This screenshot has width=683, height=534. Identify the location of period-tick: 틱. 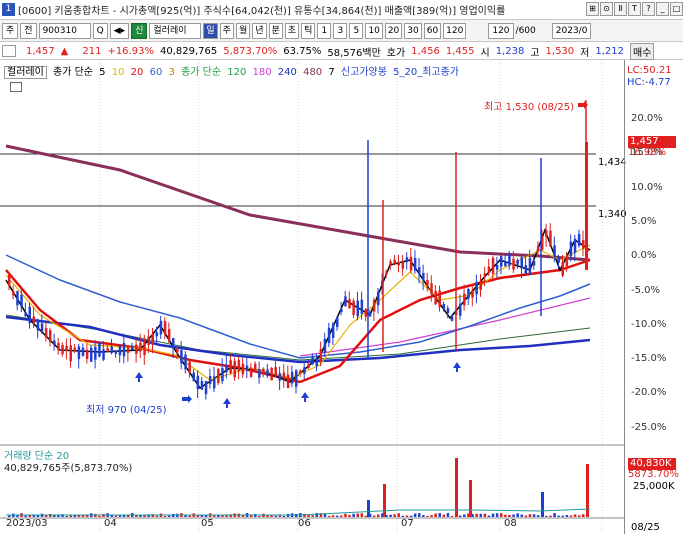
(308, 30).